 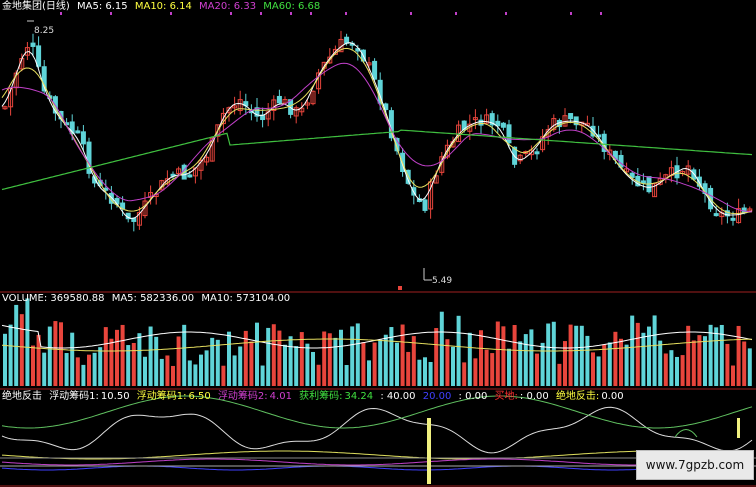 I want to click on volume-ma10: MA10: 573104.00, so click(x=246, y=298).